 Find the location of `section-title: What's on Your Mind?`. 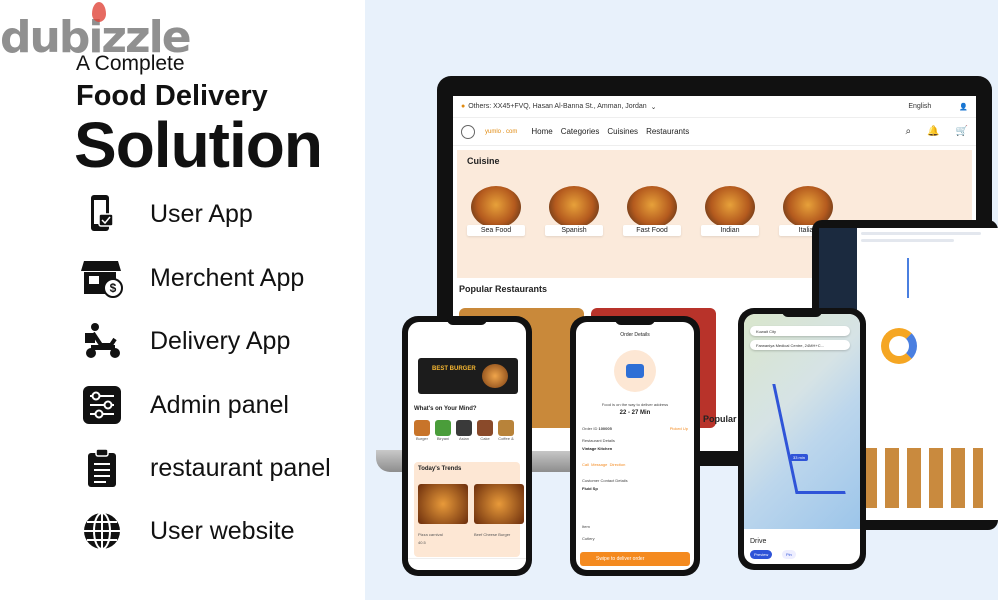

section-title: What's on Your Mind? is located at coordinates (445, 409).